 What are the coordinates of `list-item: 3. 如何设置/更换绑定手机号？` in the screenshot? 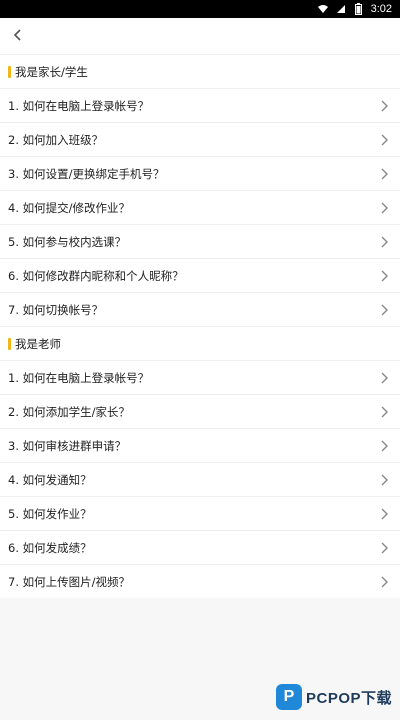 It's located at (200, 173).